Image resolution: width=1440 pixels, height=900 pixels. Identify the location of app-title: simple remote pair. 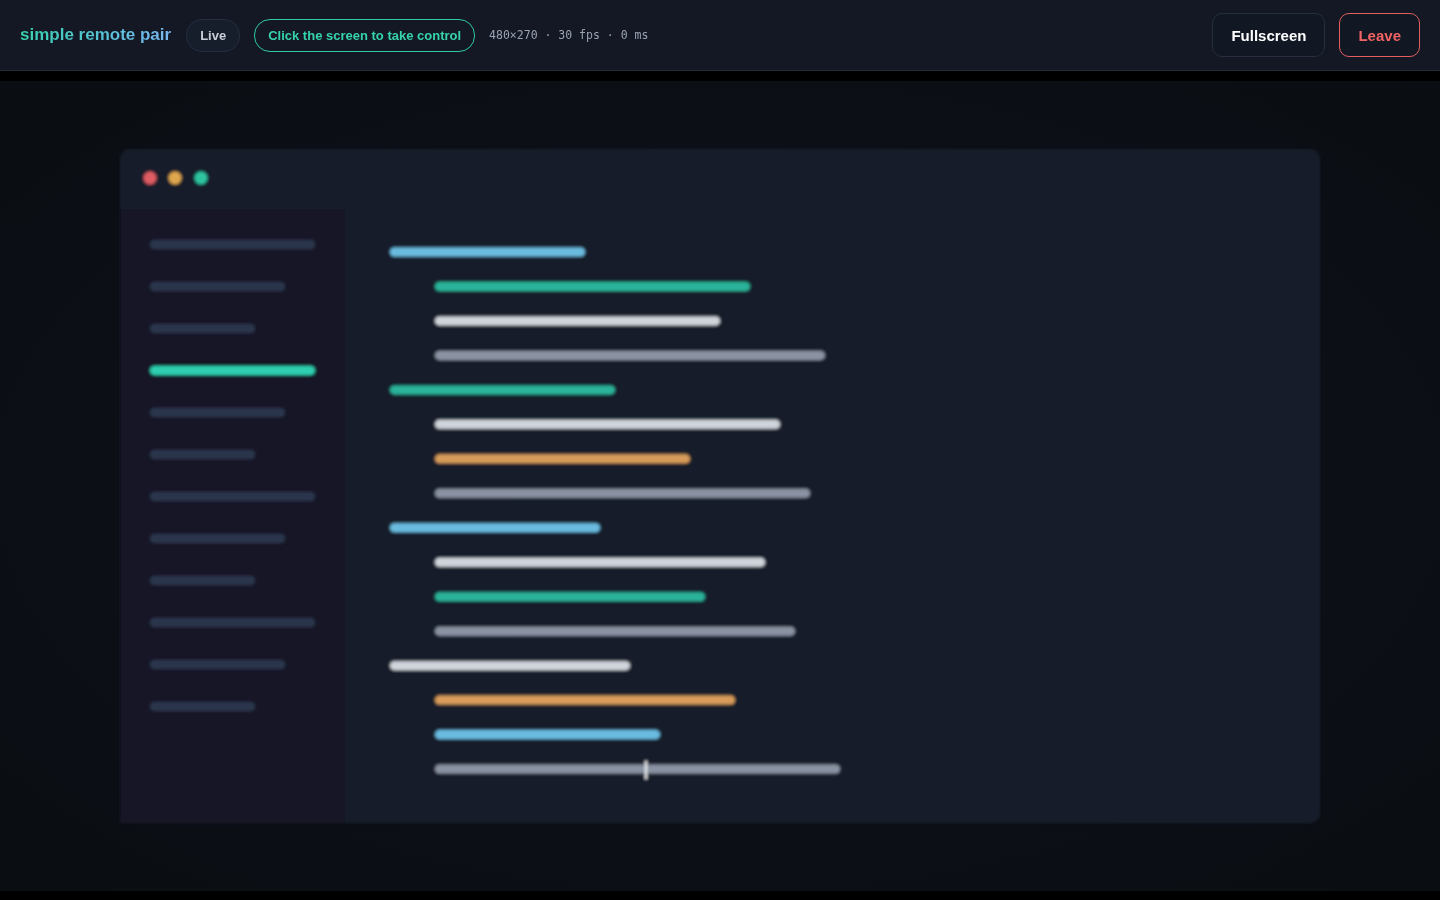
(96, 35).